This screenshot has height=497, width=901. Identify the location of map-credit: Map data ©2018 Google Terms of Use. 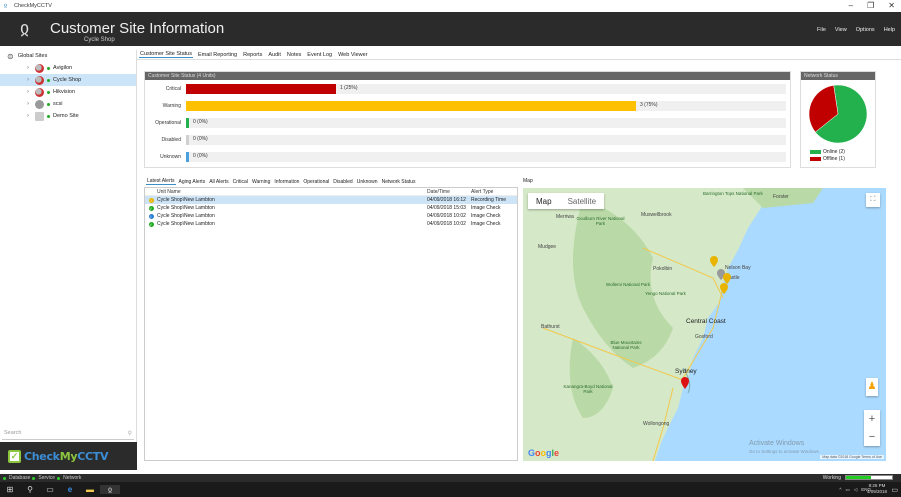
(852, 457).